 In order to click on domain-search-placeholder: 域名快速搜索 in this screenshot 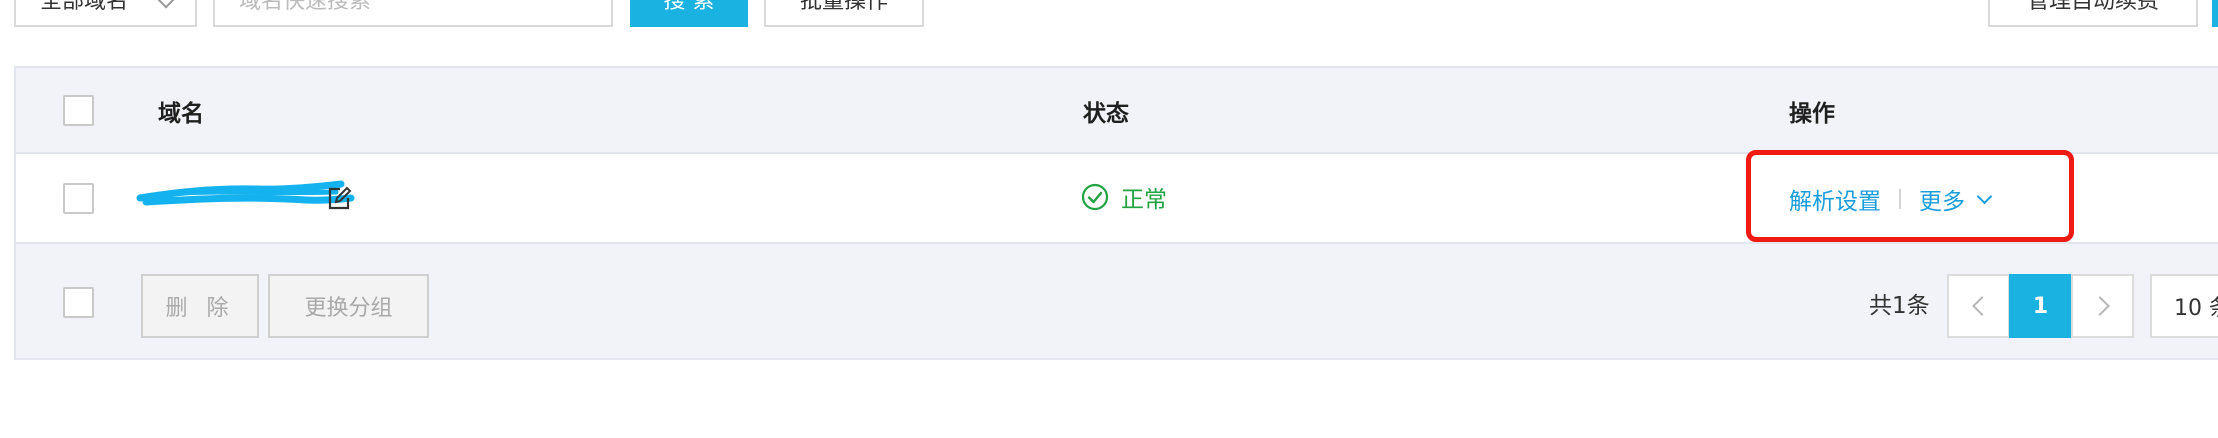, I will do `click(305, 7)`.